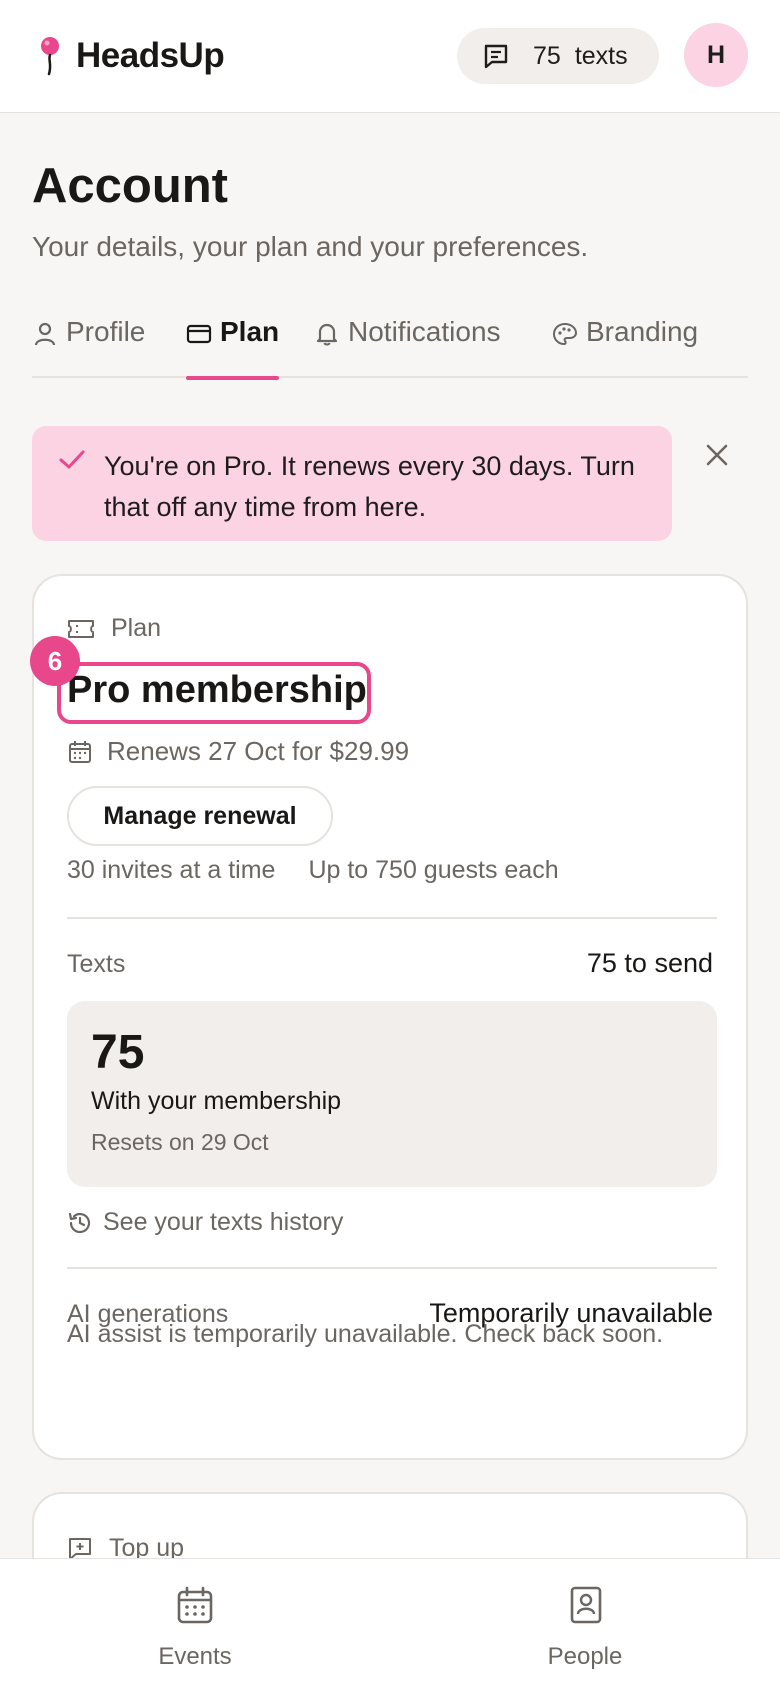  Describe the element at coordinates (642, 331) in the screenshot. I see `tab-branding-label: Branding` at that location.